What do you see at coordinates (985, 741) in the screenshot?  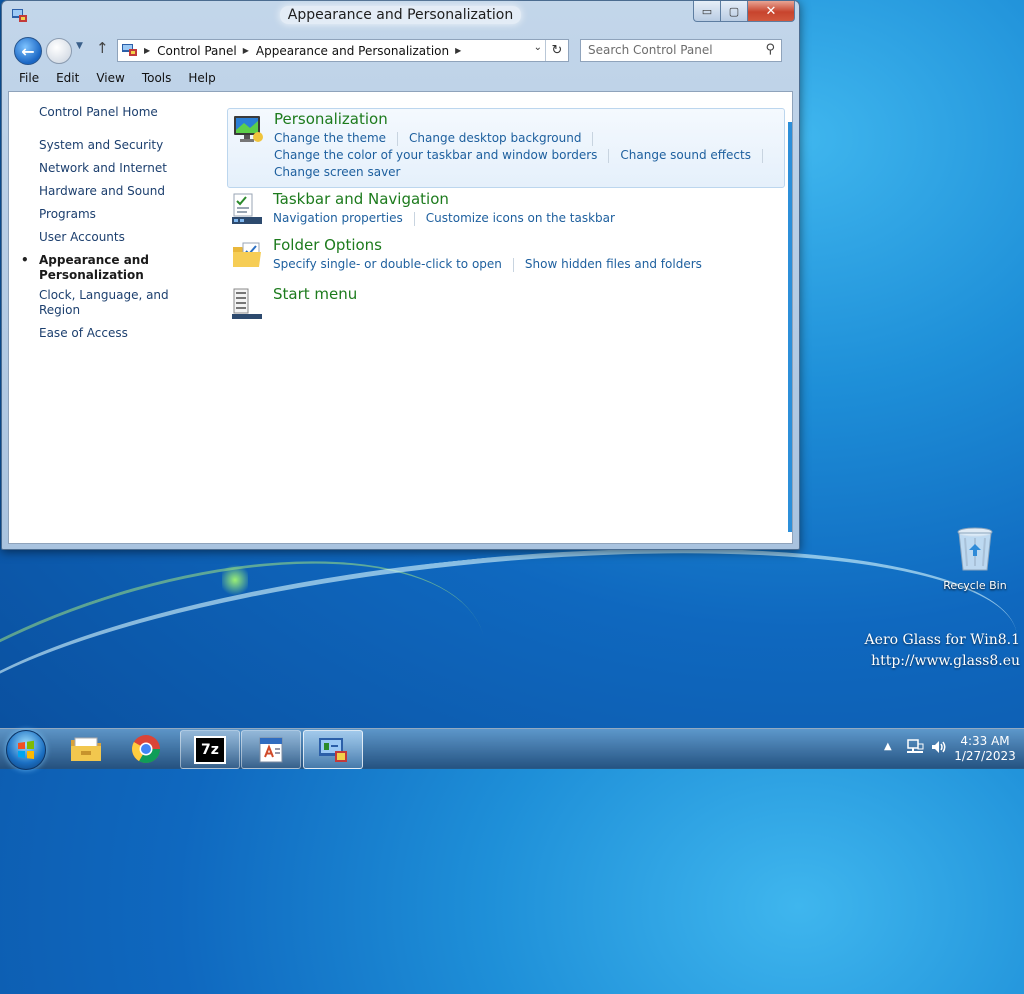 I see `clock-time: 4:33 AM` at bounding box center [985, 741].